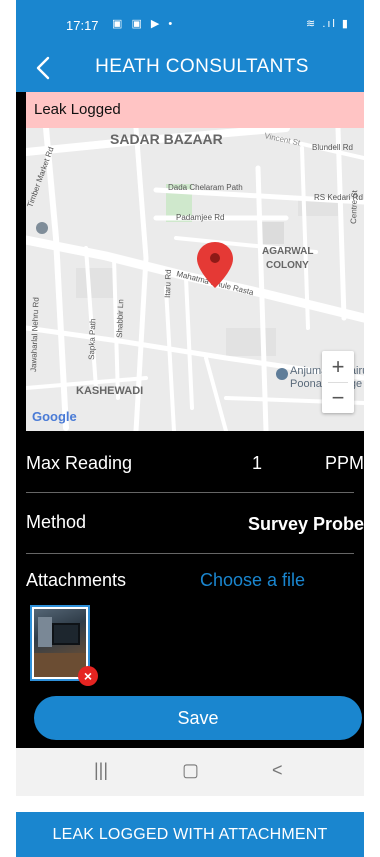 This screenshot has height=857, width=380. What do you see at coordinates (328, 24) in the screenshot?
I see `signal-battery-icons: ≋ .ıl ▮` at bounding box center [328, 24].